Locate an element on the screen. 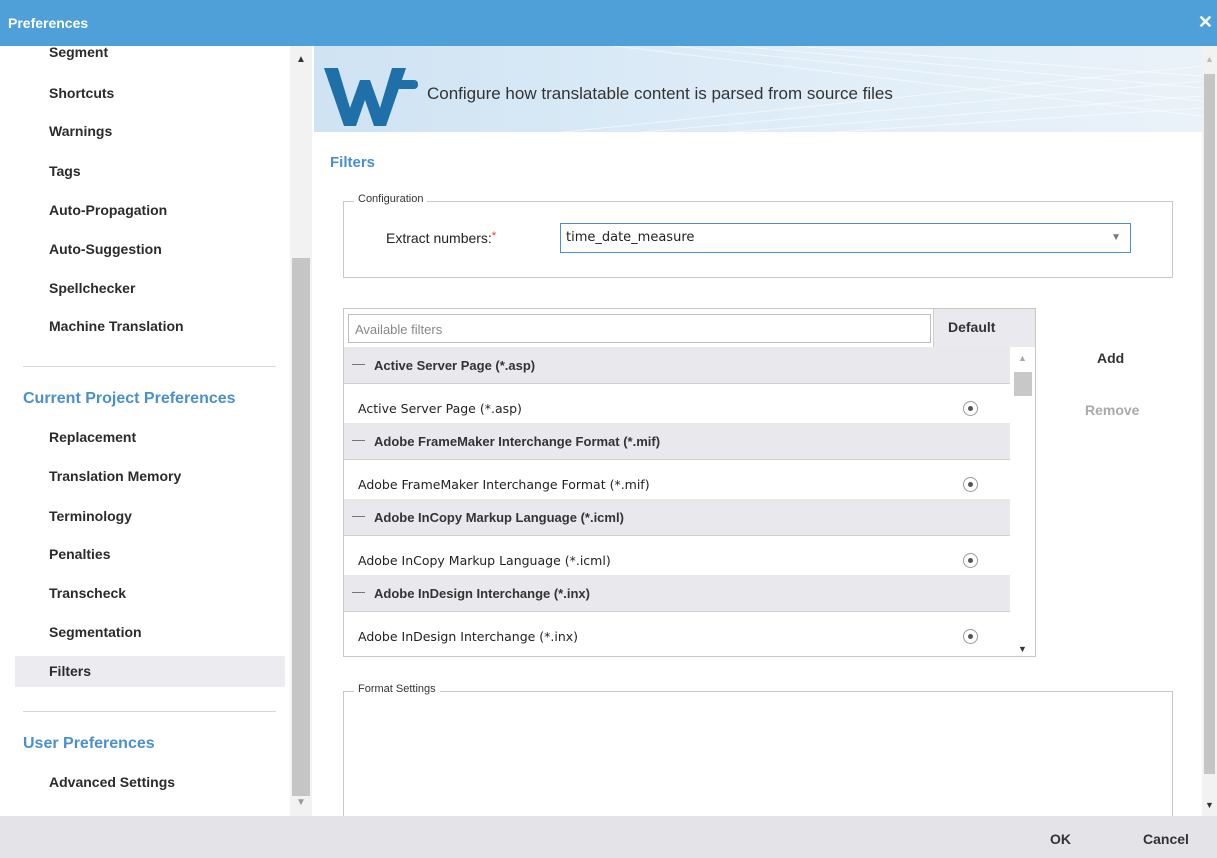 Image resolution: width=1217 pixels, height=858 pixels. sidebar-scroll-thumb is located at coordinates (301, 527).